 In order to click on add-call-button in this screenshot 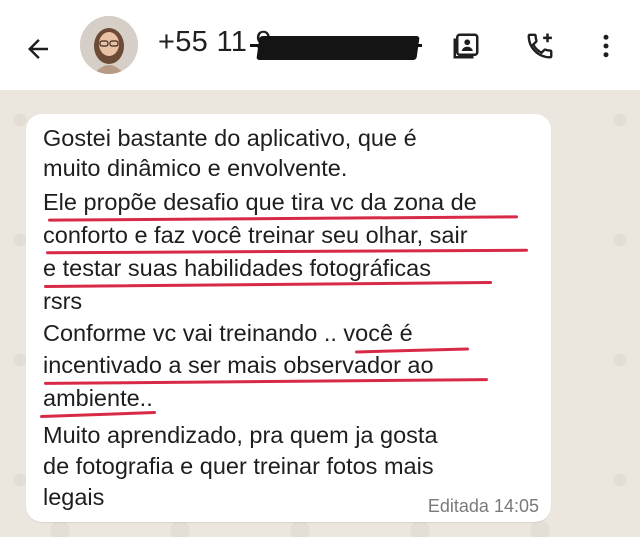, I will do `click(540, 46)`.